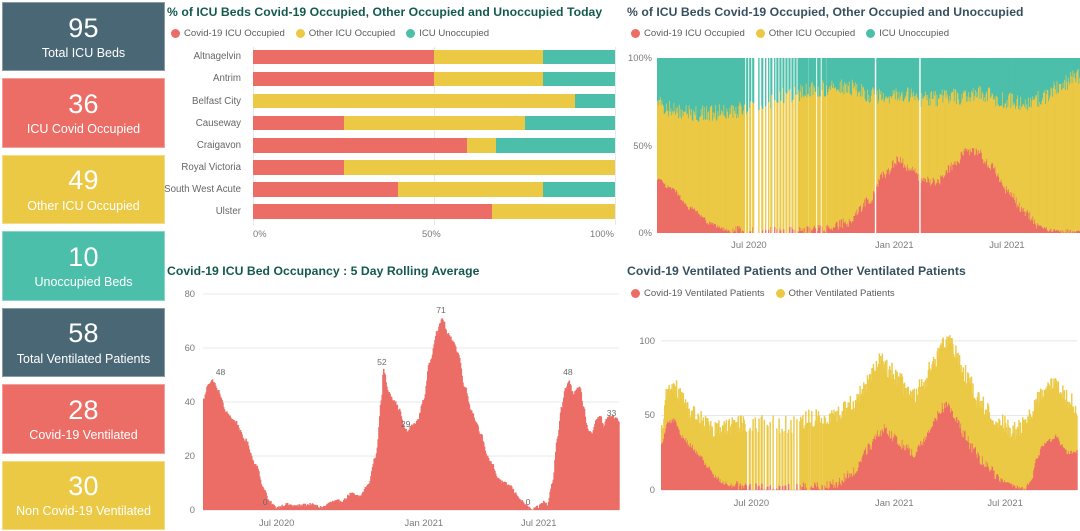  I want to click on kpi-label: Unoccupied Beds, so click(83, 282).